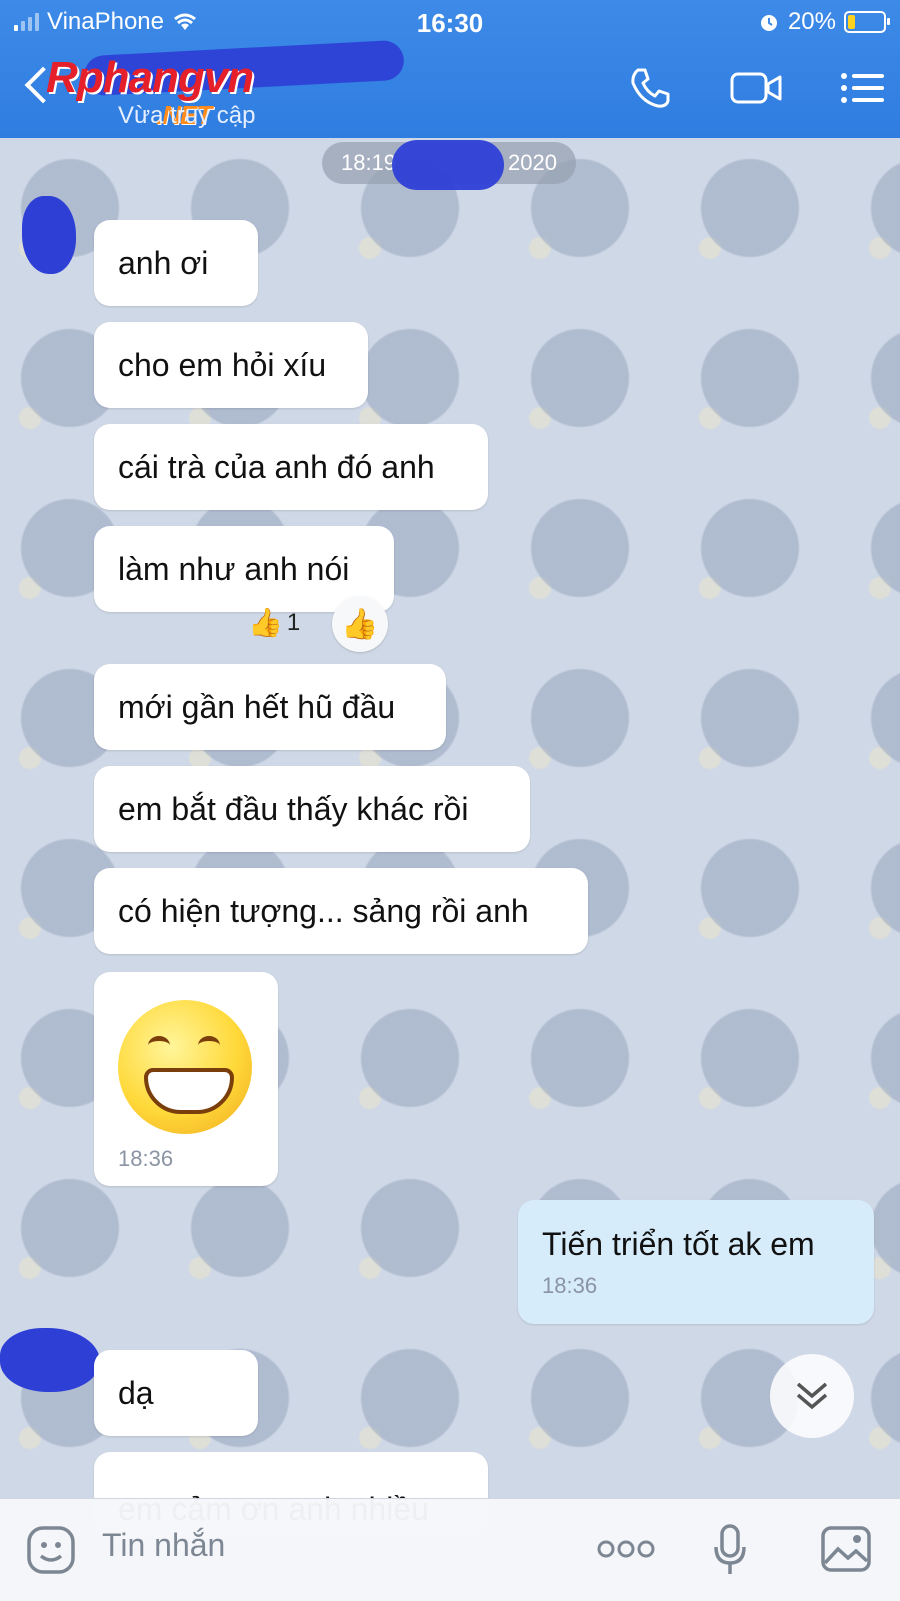 The height and width of the screenshot is (1601, 900). I want to click on phone-icon, so click(650, 88).